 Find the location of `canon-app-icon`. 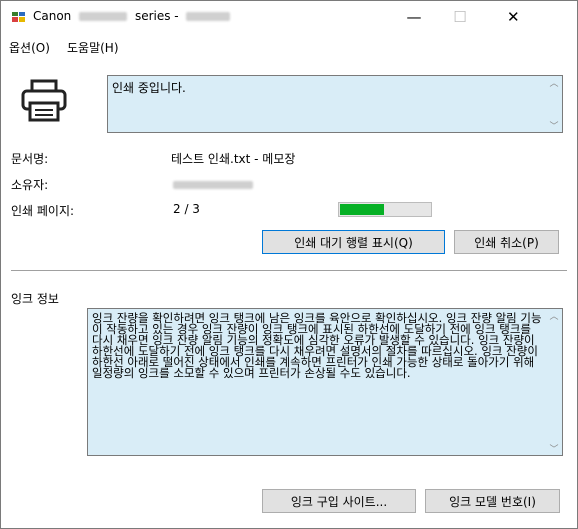

canon-app-icon is located at coordinates (18, 17).